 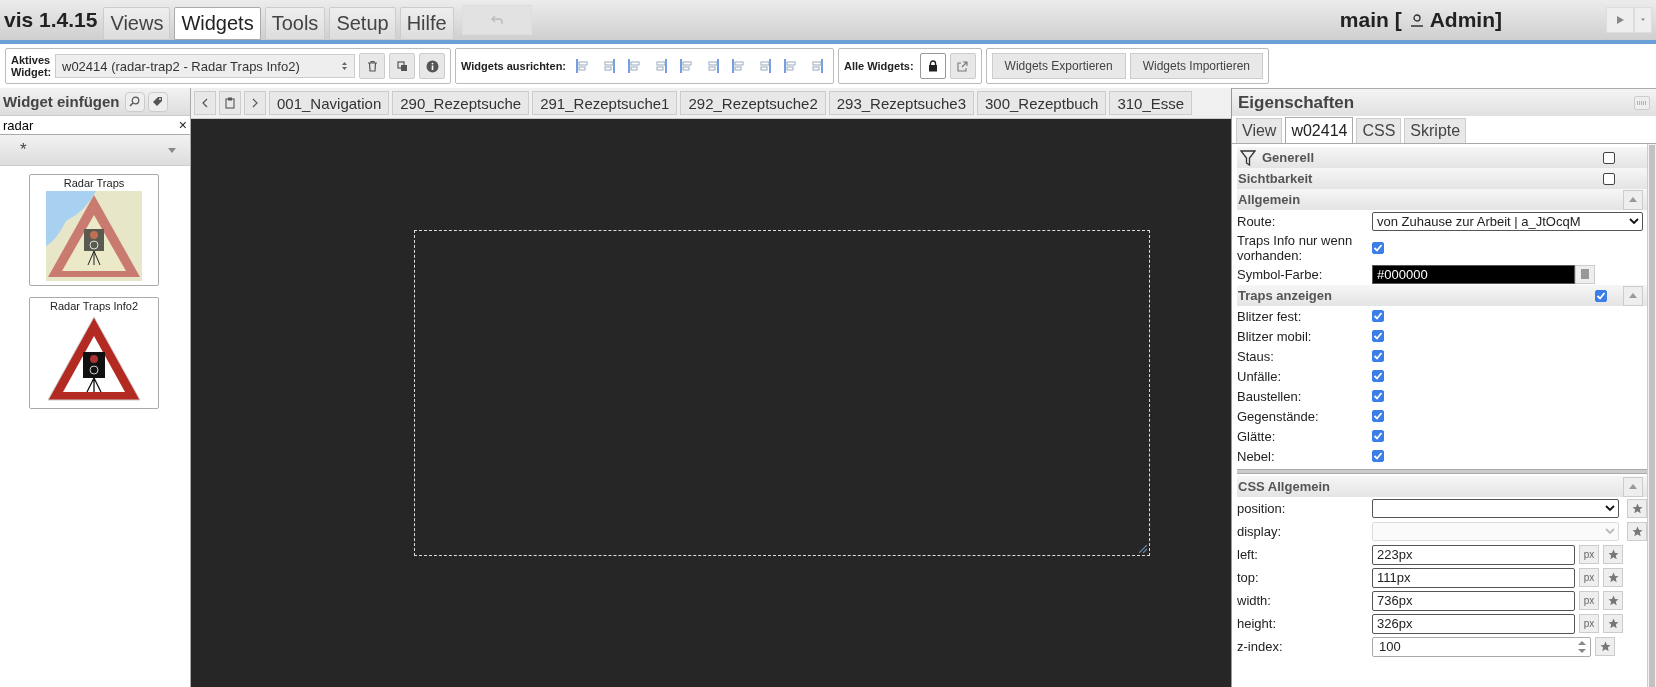 What do you see at coordinates (426, 23) in the screenshot?
I see `menu-tab: Hilfe` at bounding box center [426, 23].